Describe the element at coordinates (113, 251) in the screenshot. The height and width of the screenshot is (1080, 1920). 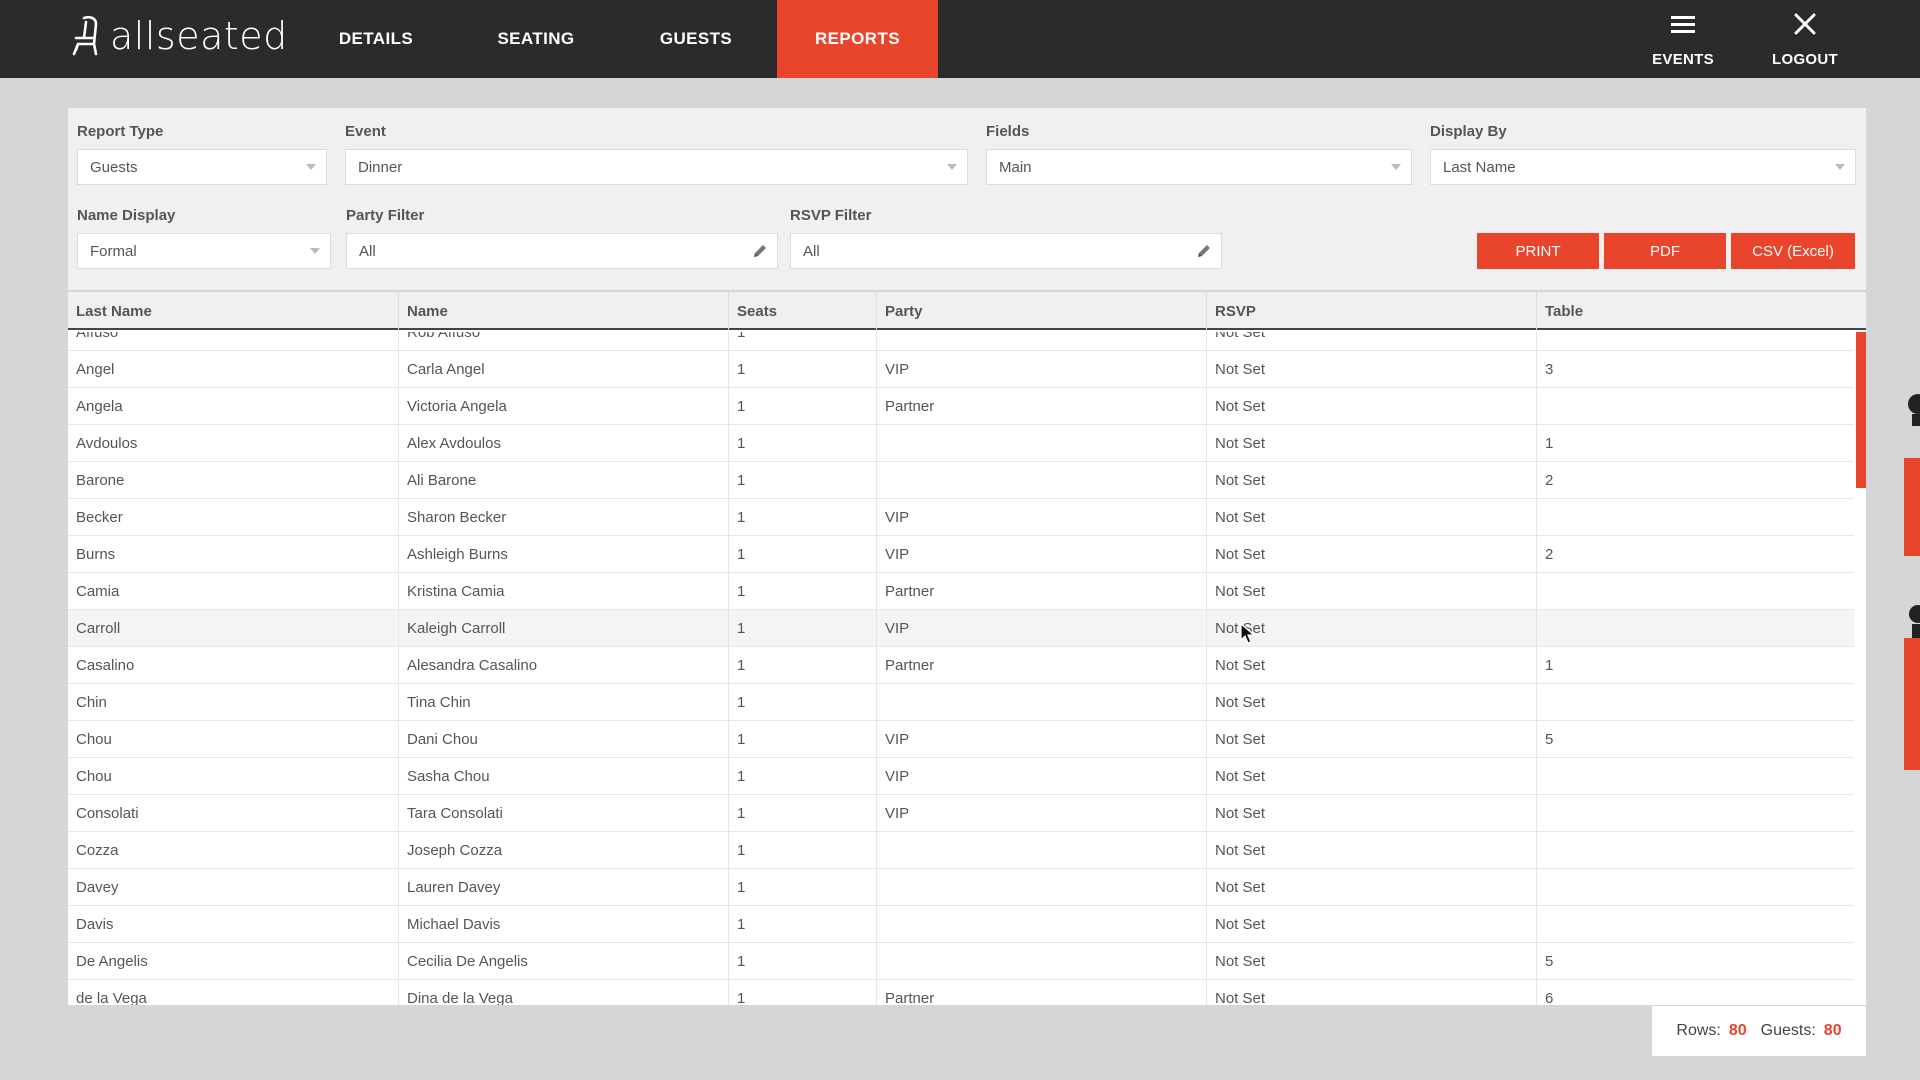
I see `name-display-value: Formal` at that location.